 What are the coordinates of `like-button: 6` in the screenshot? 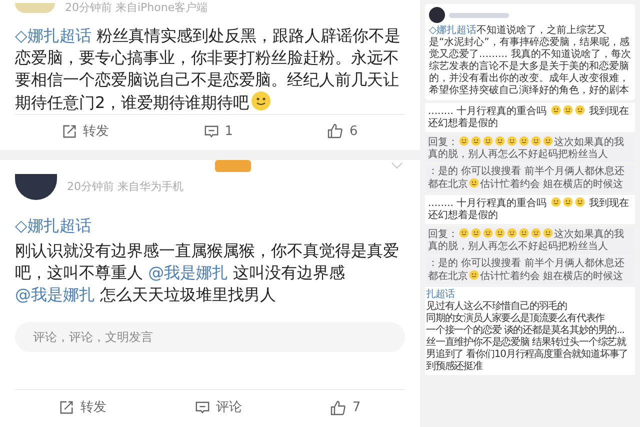 It's located at (342, 131).